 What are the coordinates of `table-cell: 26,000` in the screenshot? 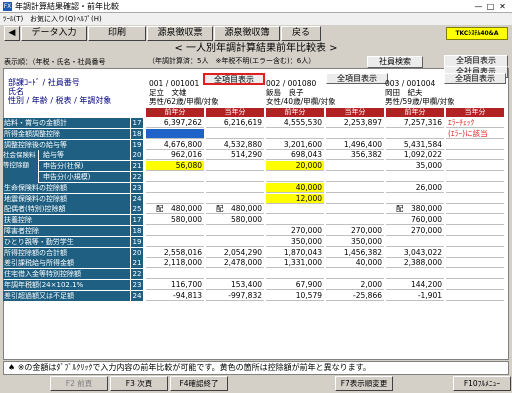 It's located at (415, 188).